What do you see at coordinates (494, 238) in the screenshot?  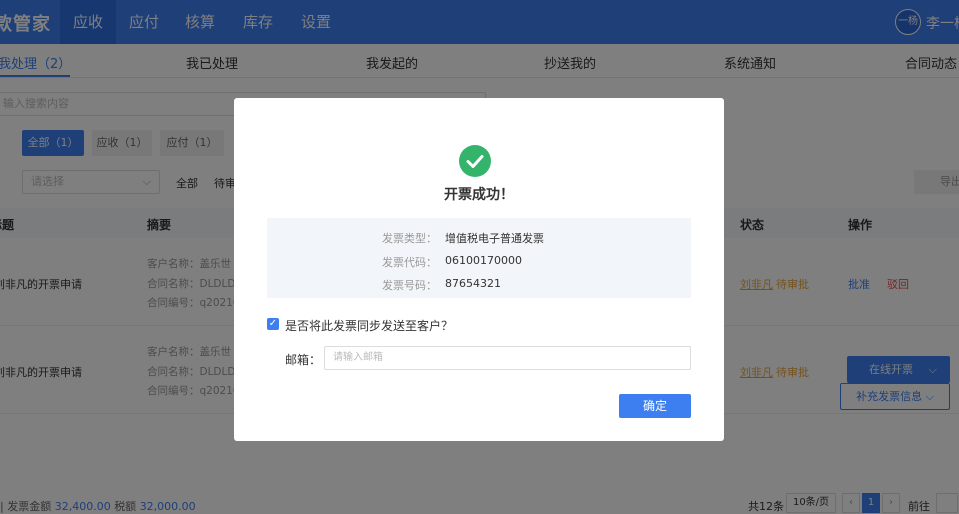 I see `invoice-type-value: 增值税电子普通发票` at bounding box center [494, 238].